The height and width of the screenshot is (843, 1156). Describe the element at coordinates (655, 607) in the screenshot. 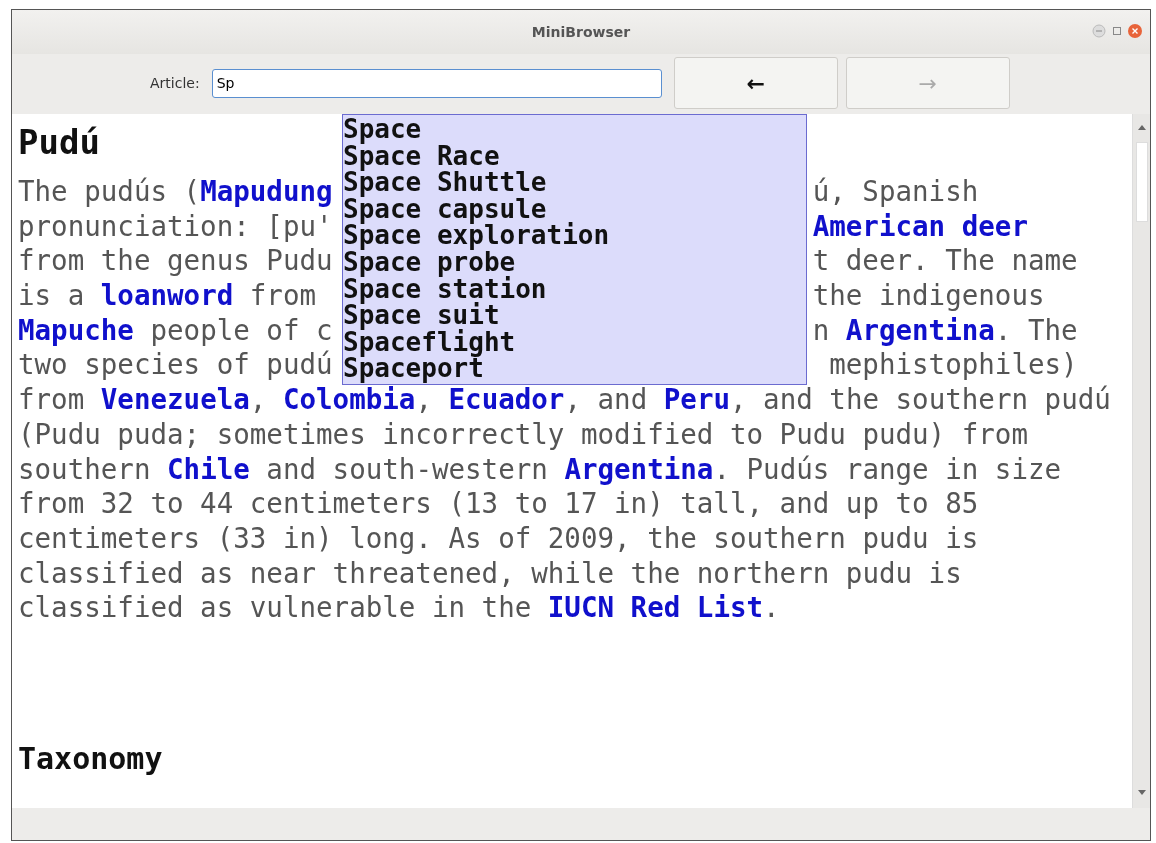

I see `article-link: IUCN Red List` at that location.